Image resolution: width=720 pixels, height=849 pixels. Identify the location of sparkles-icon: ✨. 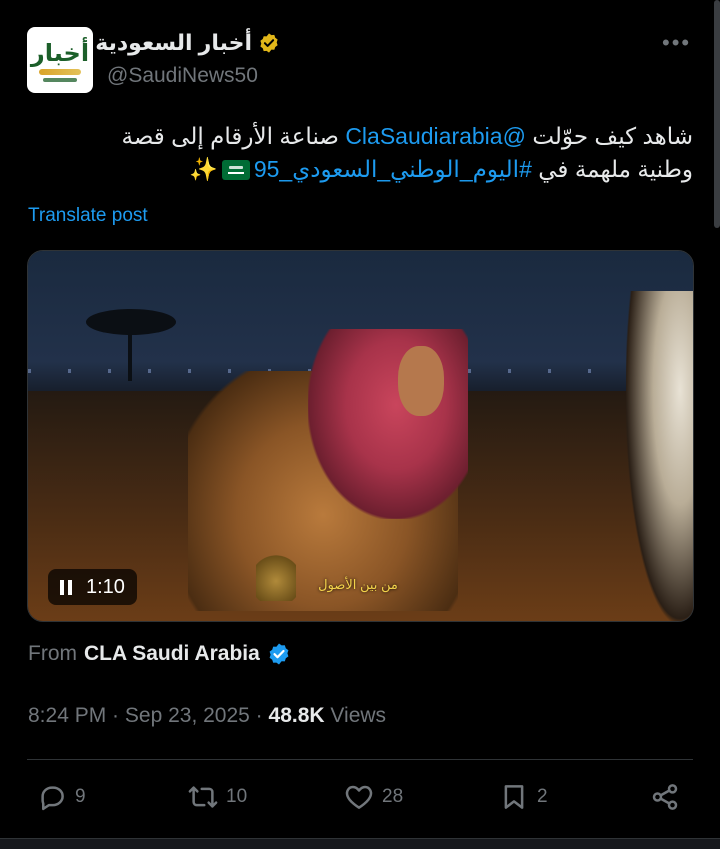
(203, 169).